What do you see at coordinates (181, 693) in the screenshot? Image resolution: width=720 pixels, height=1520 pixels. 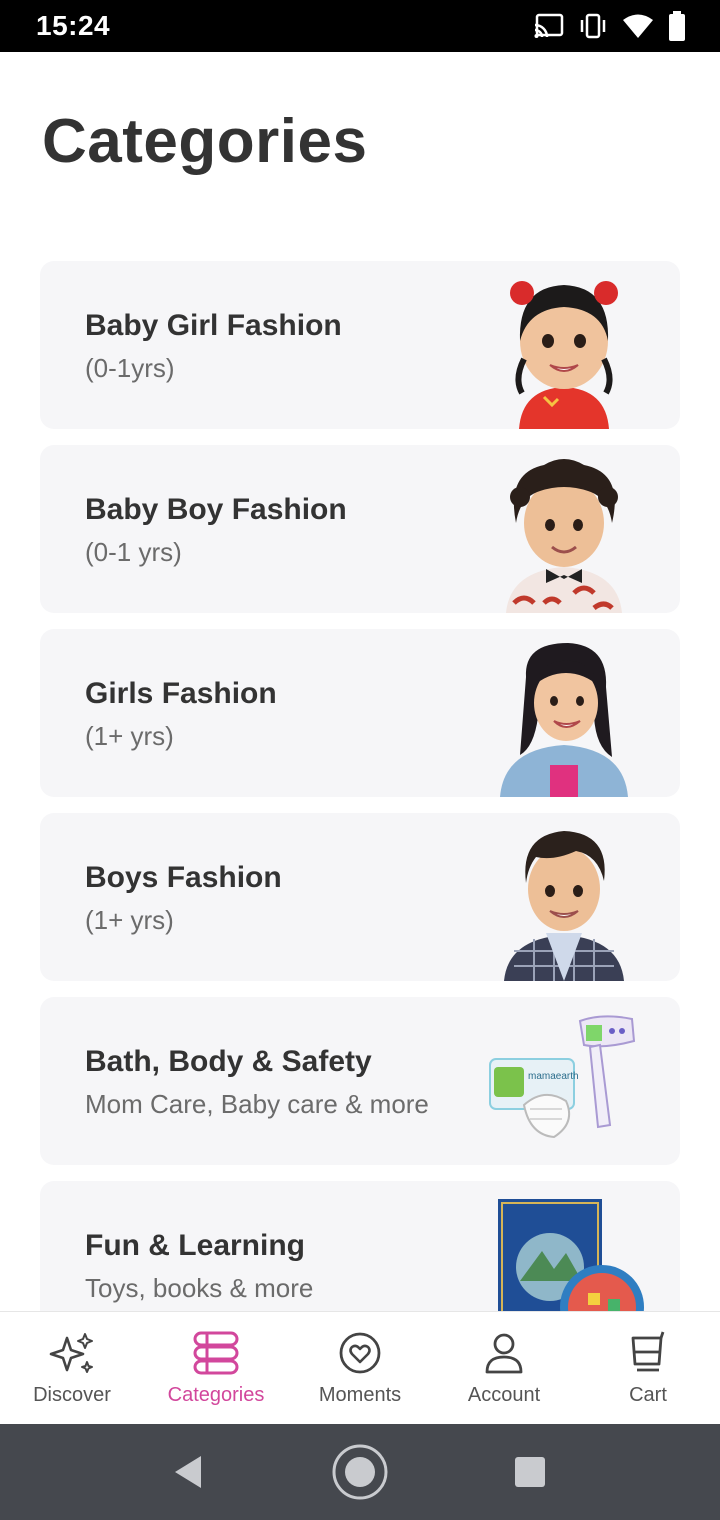 I see `category-title: Girls Fashion` at bounding box center [181, 693].